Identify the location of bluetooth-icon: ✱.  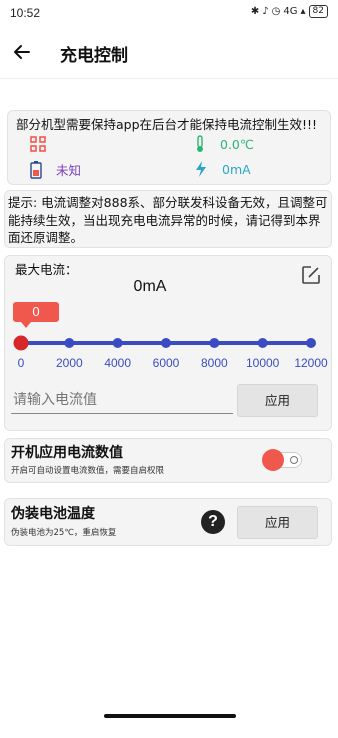
(255, 11).